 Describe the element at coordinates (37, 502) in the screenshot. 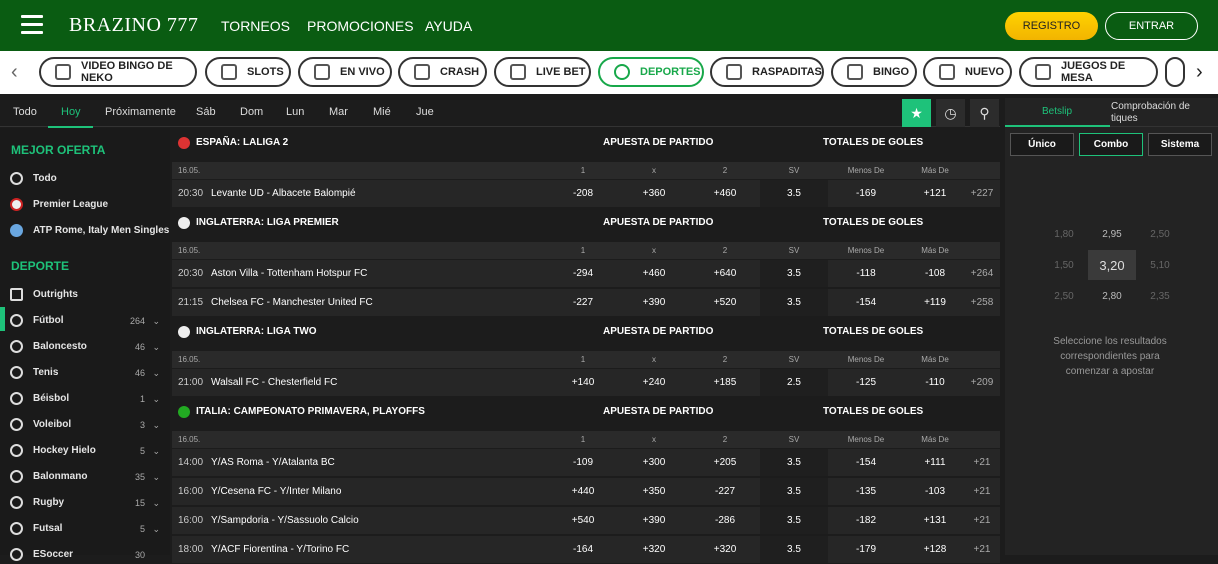

I see `sidebar-item-rugby: Rugby` at that location.